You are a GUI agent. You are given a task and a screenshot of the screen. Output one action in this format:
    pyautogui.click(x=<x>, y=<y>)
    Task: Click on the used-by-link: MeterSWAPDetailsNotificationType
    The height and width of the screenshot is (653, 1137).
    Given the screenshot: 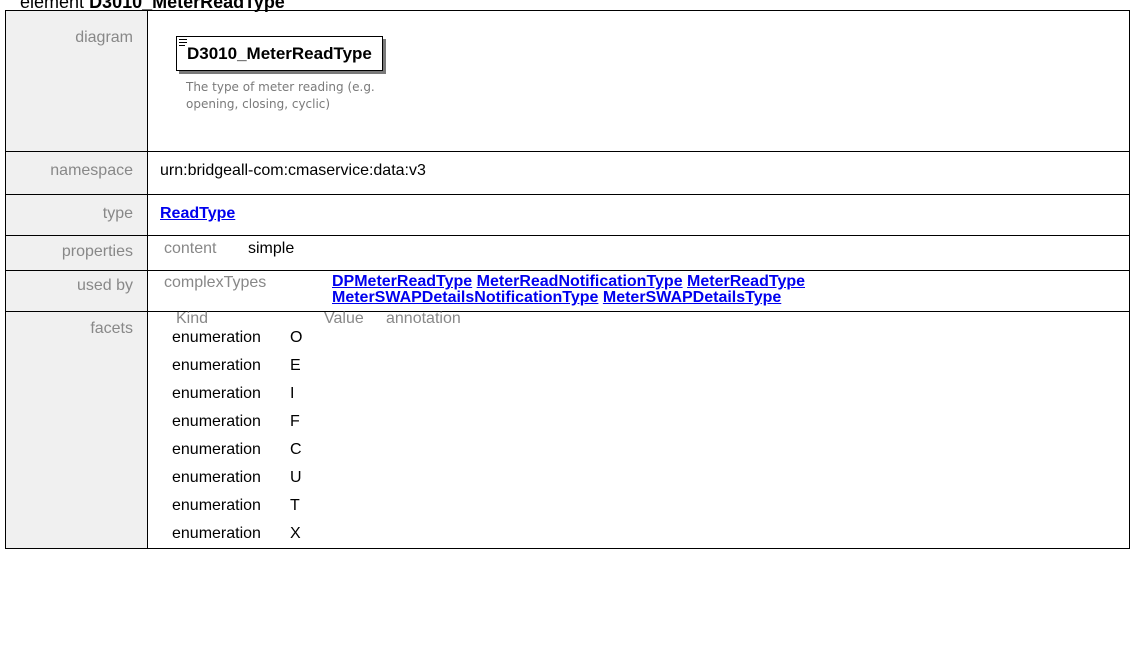 What is the action you would take?
    pyautogui.click(x=465, y=297)
    